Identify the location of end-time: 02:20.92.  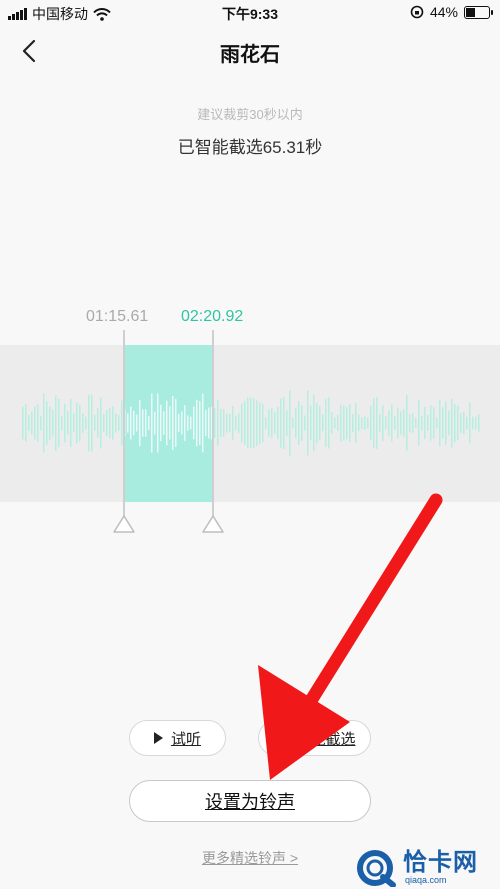
(212, 316).